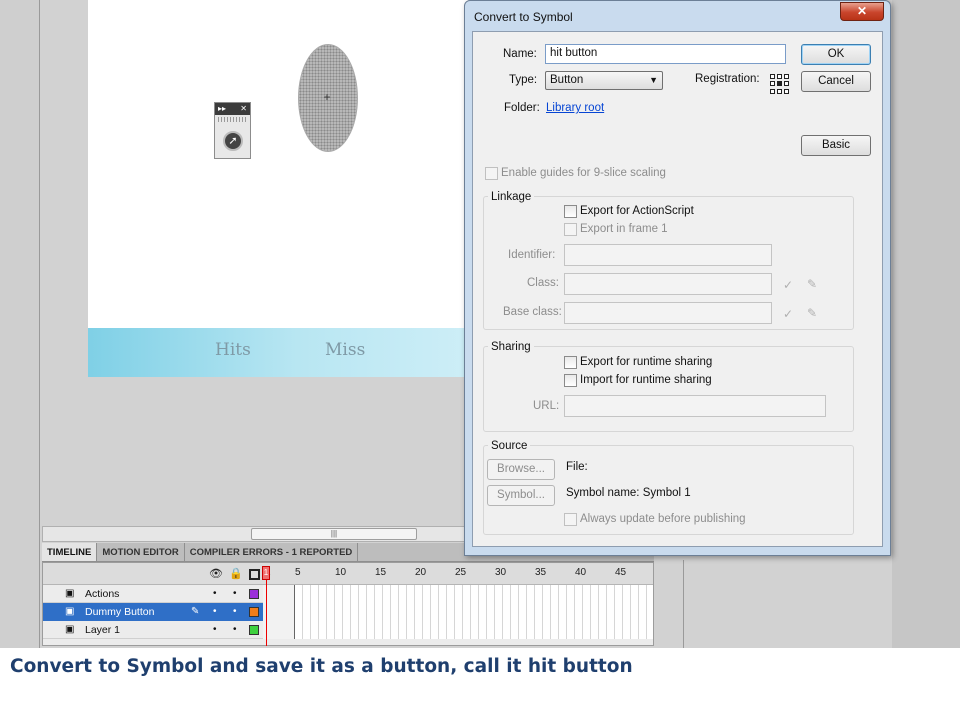 The height and width of the screenshot is (720, 960). I want to click on folder-label: Folder:, so click(522, 108).